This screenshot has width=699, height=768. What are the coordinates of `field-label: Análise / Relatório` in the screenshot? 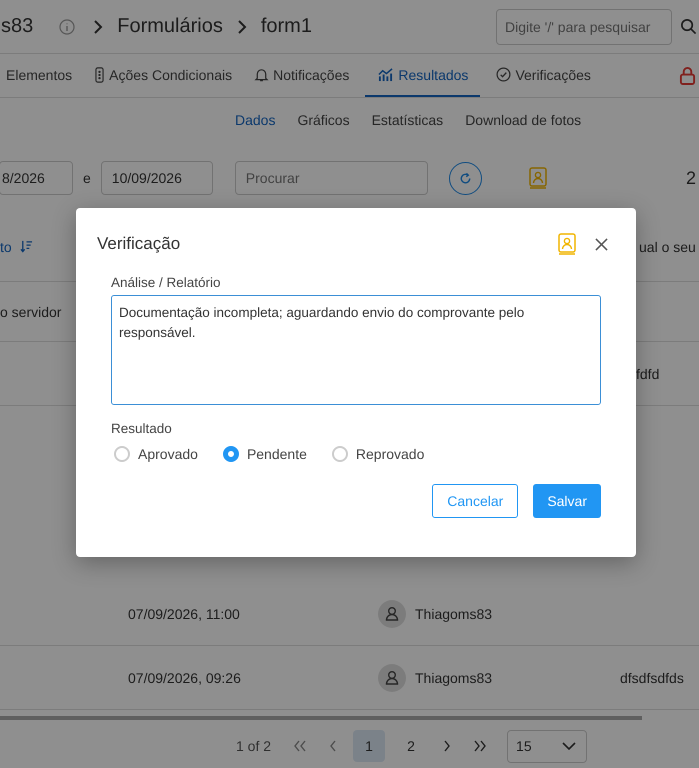 It's located at (166, 282).